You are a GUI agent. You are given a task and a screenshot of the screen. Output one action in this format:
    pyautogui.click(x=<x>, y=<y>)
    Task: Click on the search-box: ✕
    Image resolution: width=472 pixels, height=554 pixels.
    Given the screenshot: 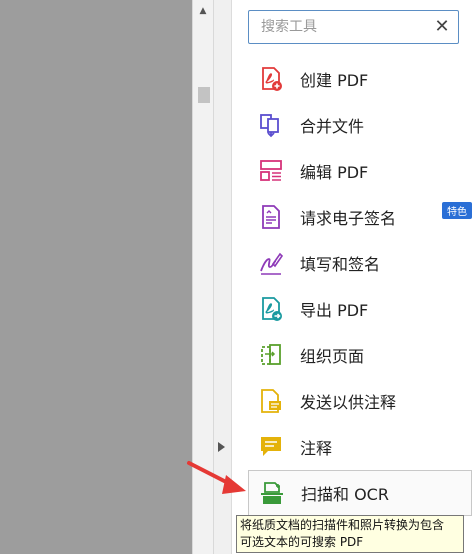 What is the action you would take?
    pyautogui.click(x=353, y=27)
    